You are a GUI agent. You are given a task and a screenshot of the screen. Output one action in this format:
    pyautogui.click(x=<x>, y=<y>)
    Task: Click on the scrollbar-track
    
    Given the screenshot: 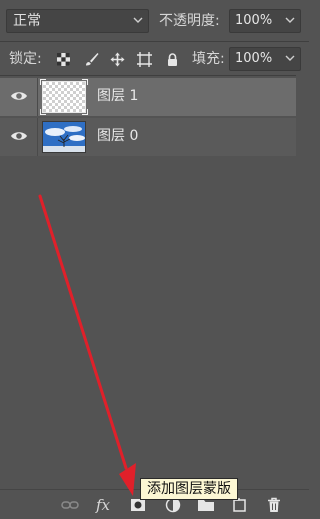 What is the action you would take?
    pyautogui.click(x=302, y=281)
    